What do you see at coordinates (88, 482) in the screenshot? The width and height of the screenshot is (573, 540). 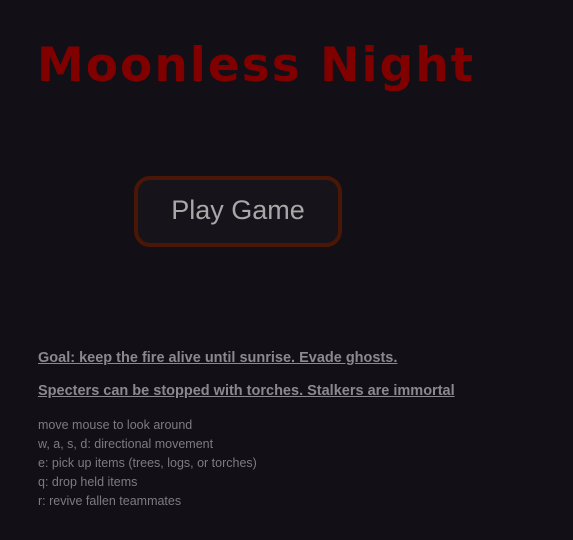 I see `control-drop: q: drop held items` at bounding box center [88, 482].